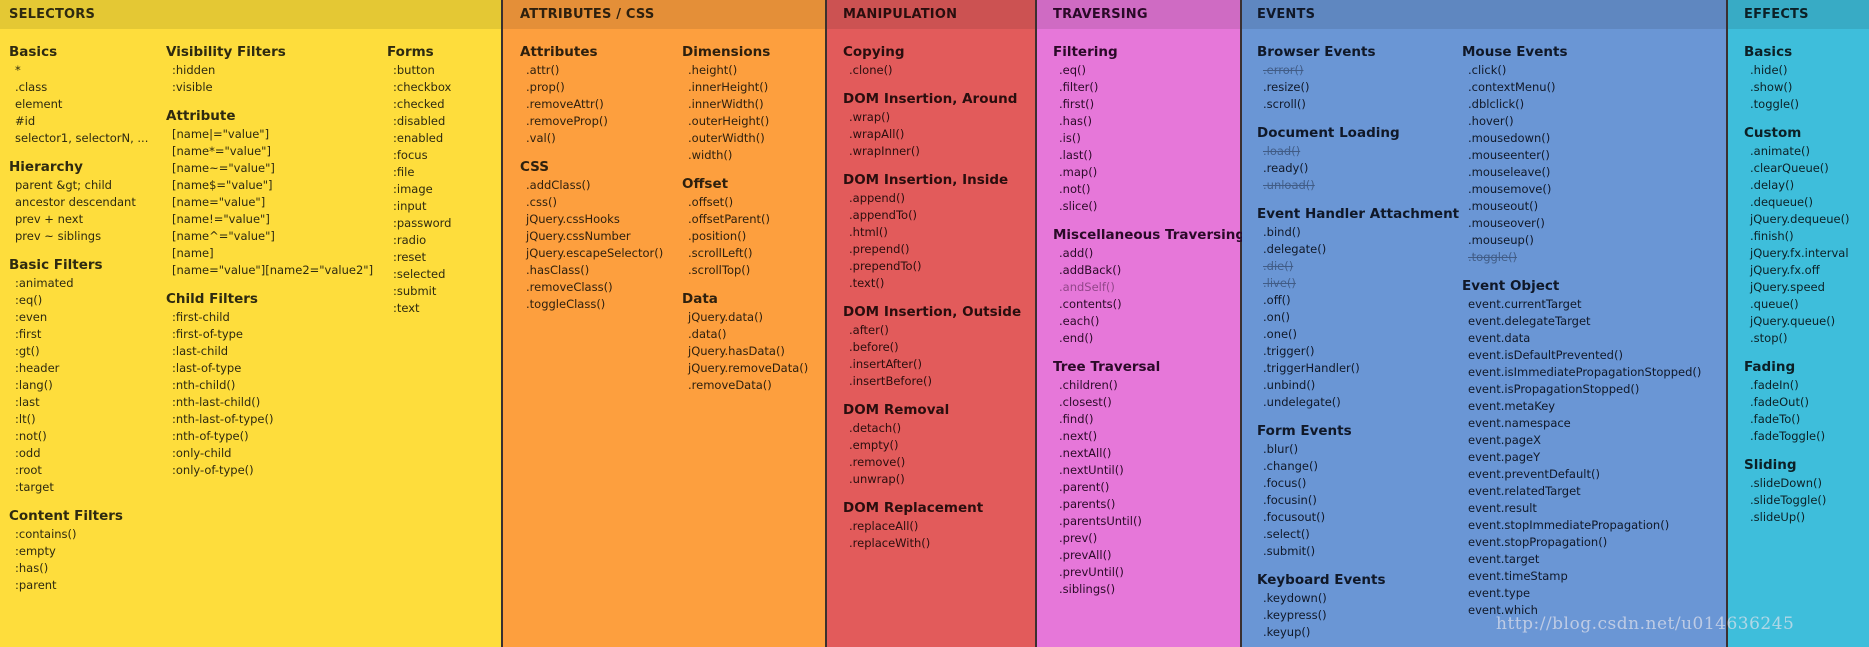  Describe the element at coordinates (1084, 487) in the screenshot. I see `list-item: .parent()` at that location.